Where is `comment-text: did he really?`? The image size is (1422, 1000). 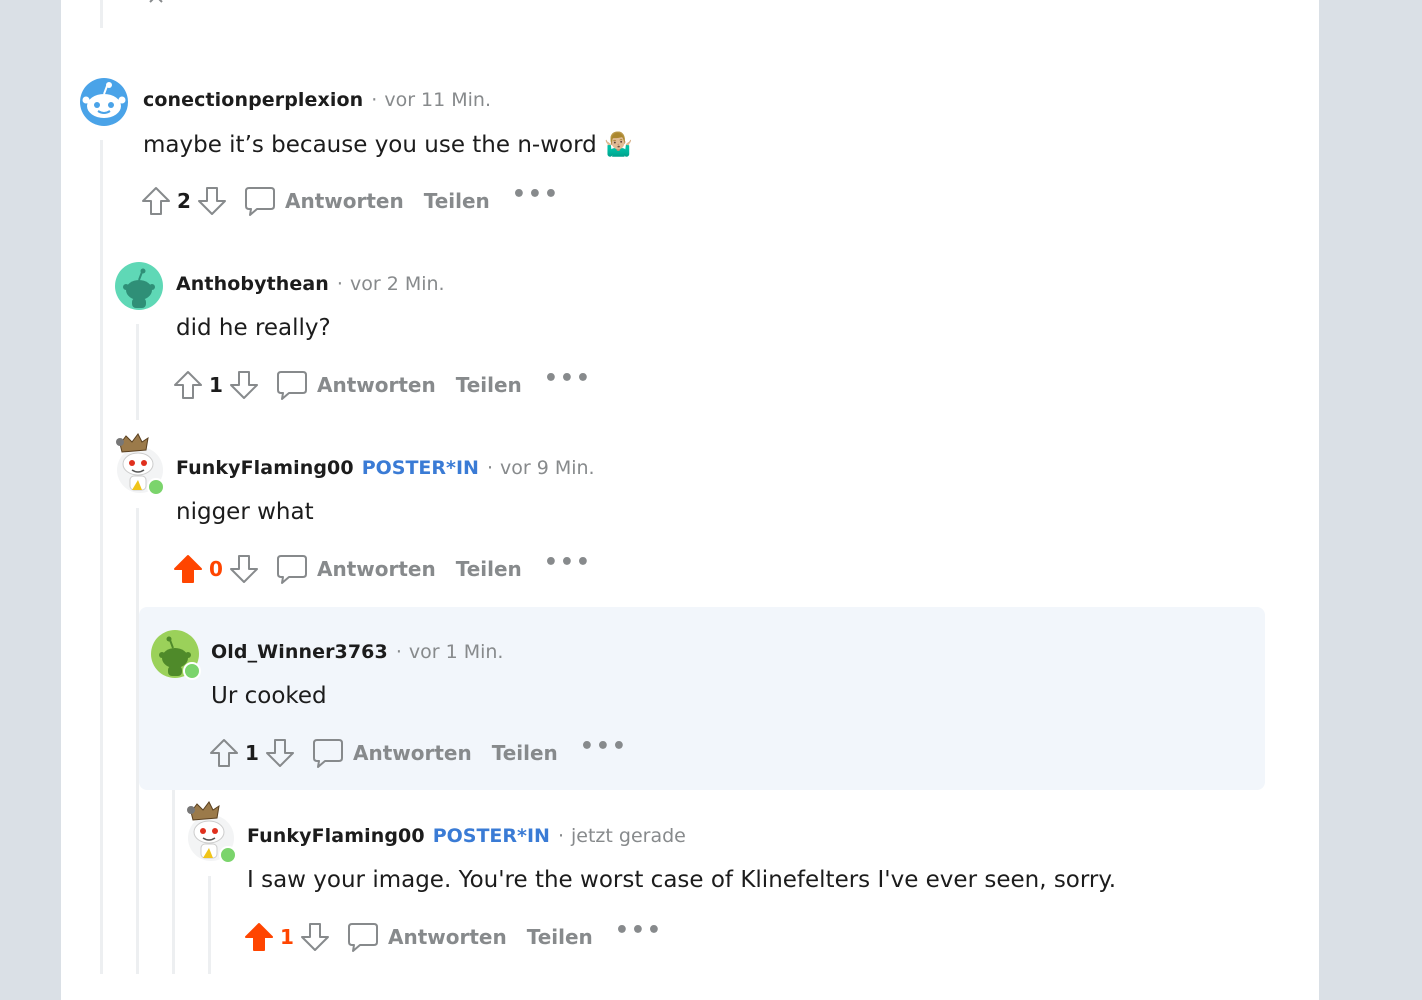
comment-text: did he really? is located at coordinates (253, 328).